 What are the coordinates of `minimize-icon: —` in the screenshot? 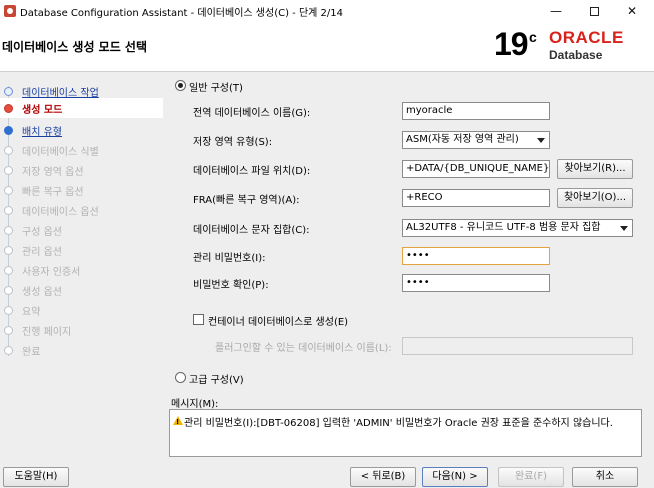 It's located at (556, 11).